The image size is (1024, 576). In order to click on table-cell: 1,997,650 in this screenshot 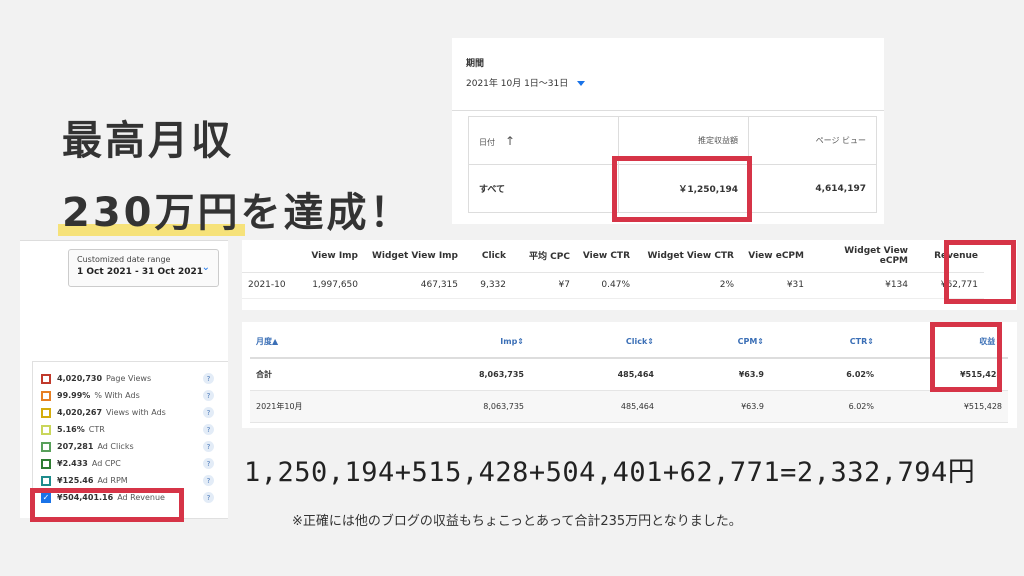, I will do `click(329, 285)`.